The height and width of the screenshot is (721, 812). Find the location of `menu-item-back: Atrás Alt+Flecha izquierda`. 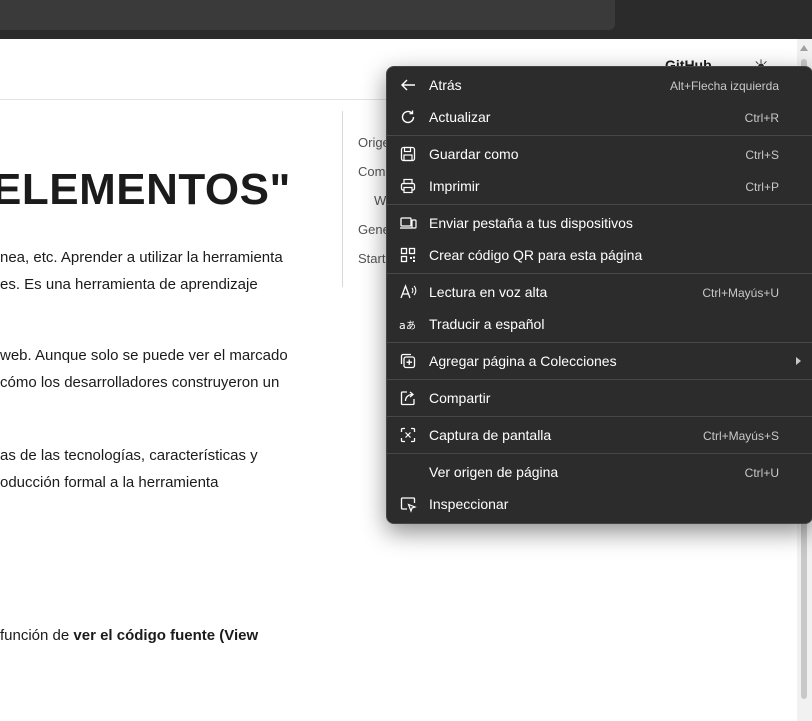

menu-item-back: Atrás Alt+Flecha izquierda is located at coordinates (599, 85).